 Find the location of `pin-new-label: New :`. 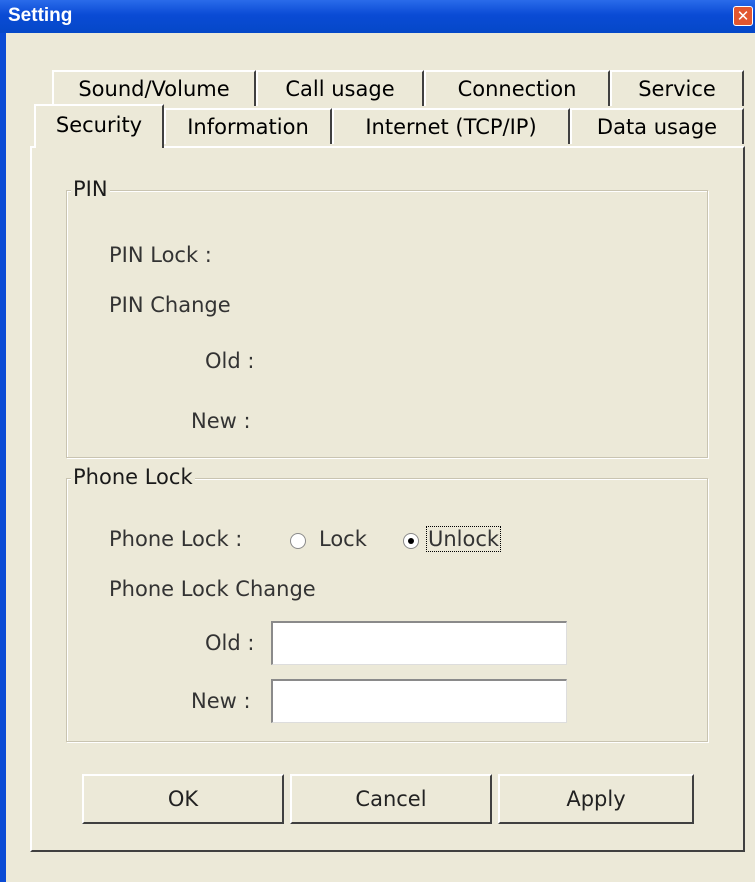

pin-new-label: New : is located at coordinates (221, 421).